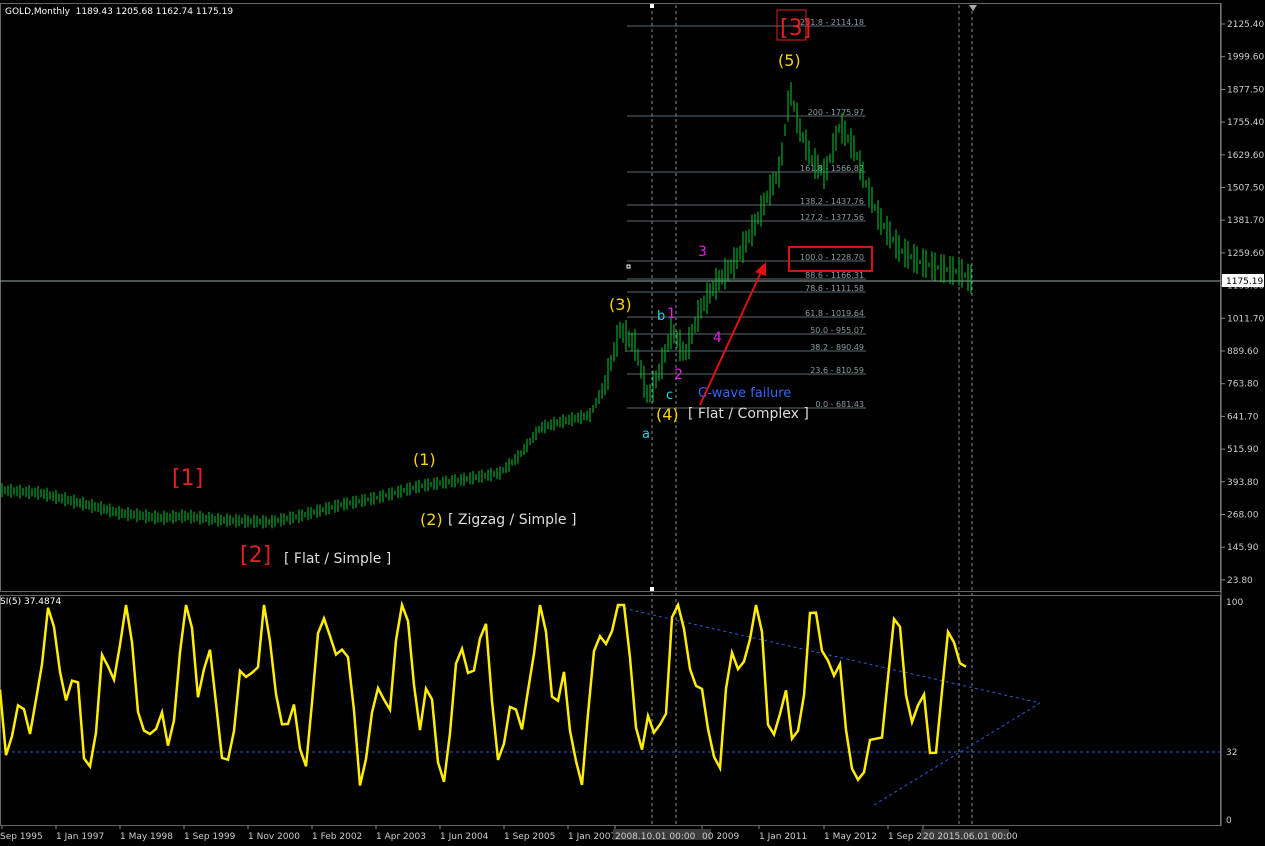 This screenshot has height=846, width=1265. What do you see at coordinates (1231, 753) in the screenshot?
I see `rsi-axis-32: 32` at bounding box center [1231, 753].